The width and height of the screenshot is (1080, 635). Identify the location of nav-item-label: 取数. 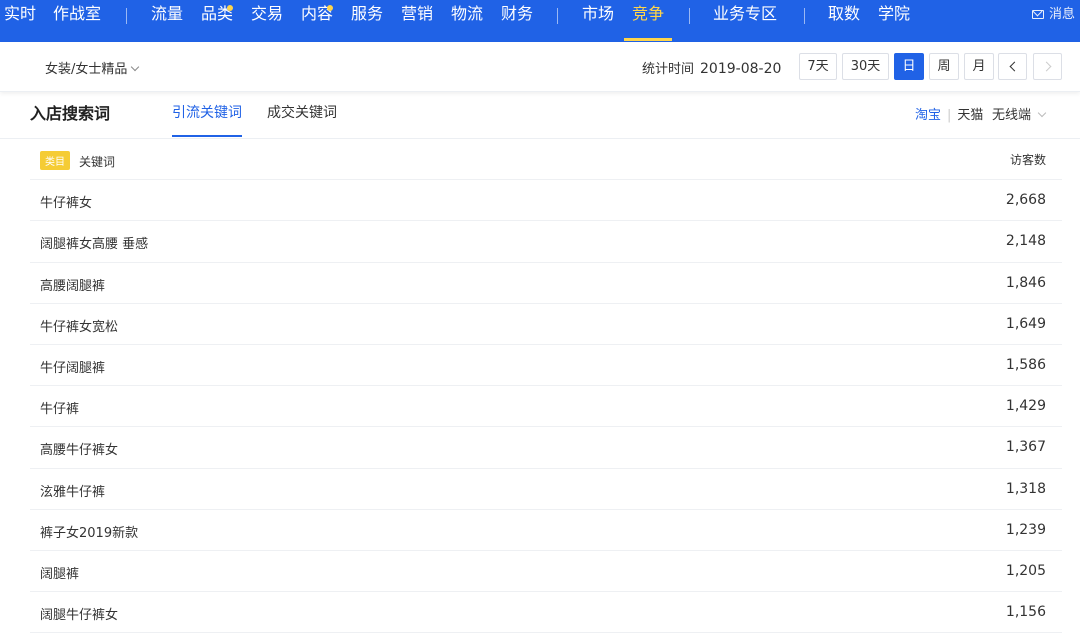
(844, 13).